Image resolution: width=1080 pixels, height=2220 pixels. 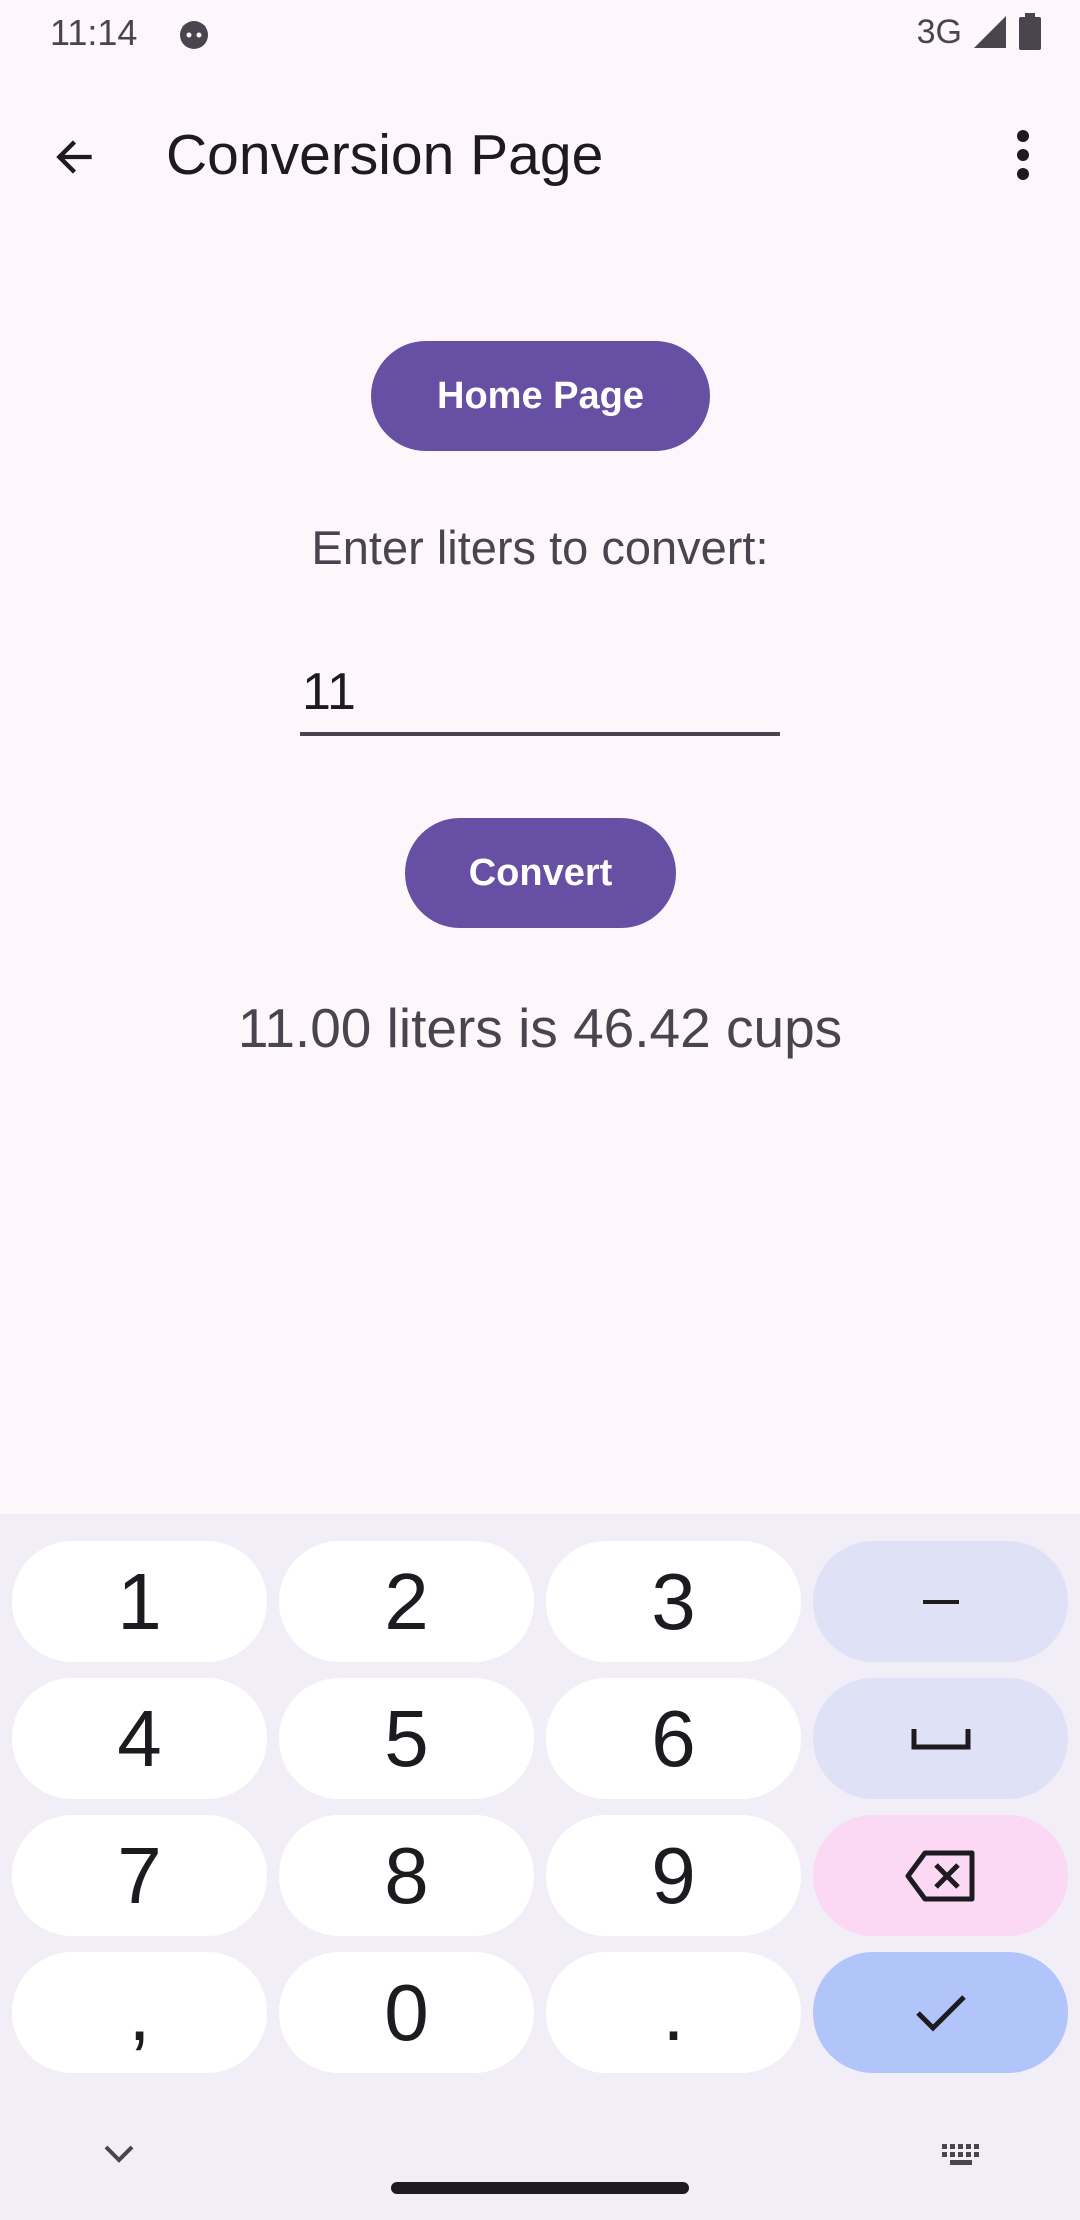 I want to click on key-7: 7, so click(x=139, y=1875).